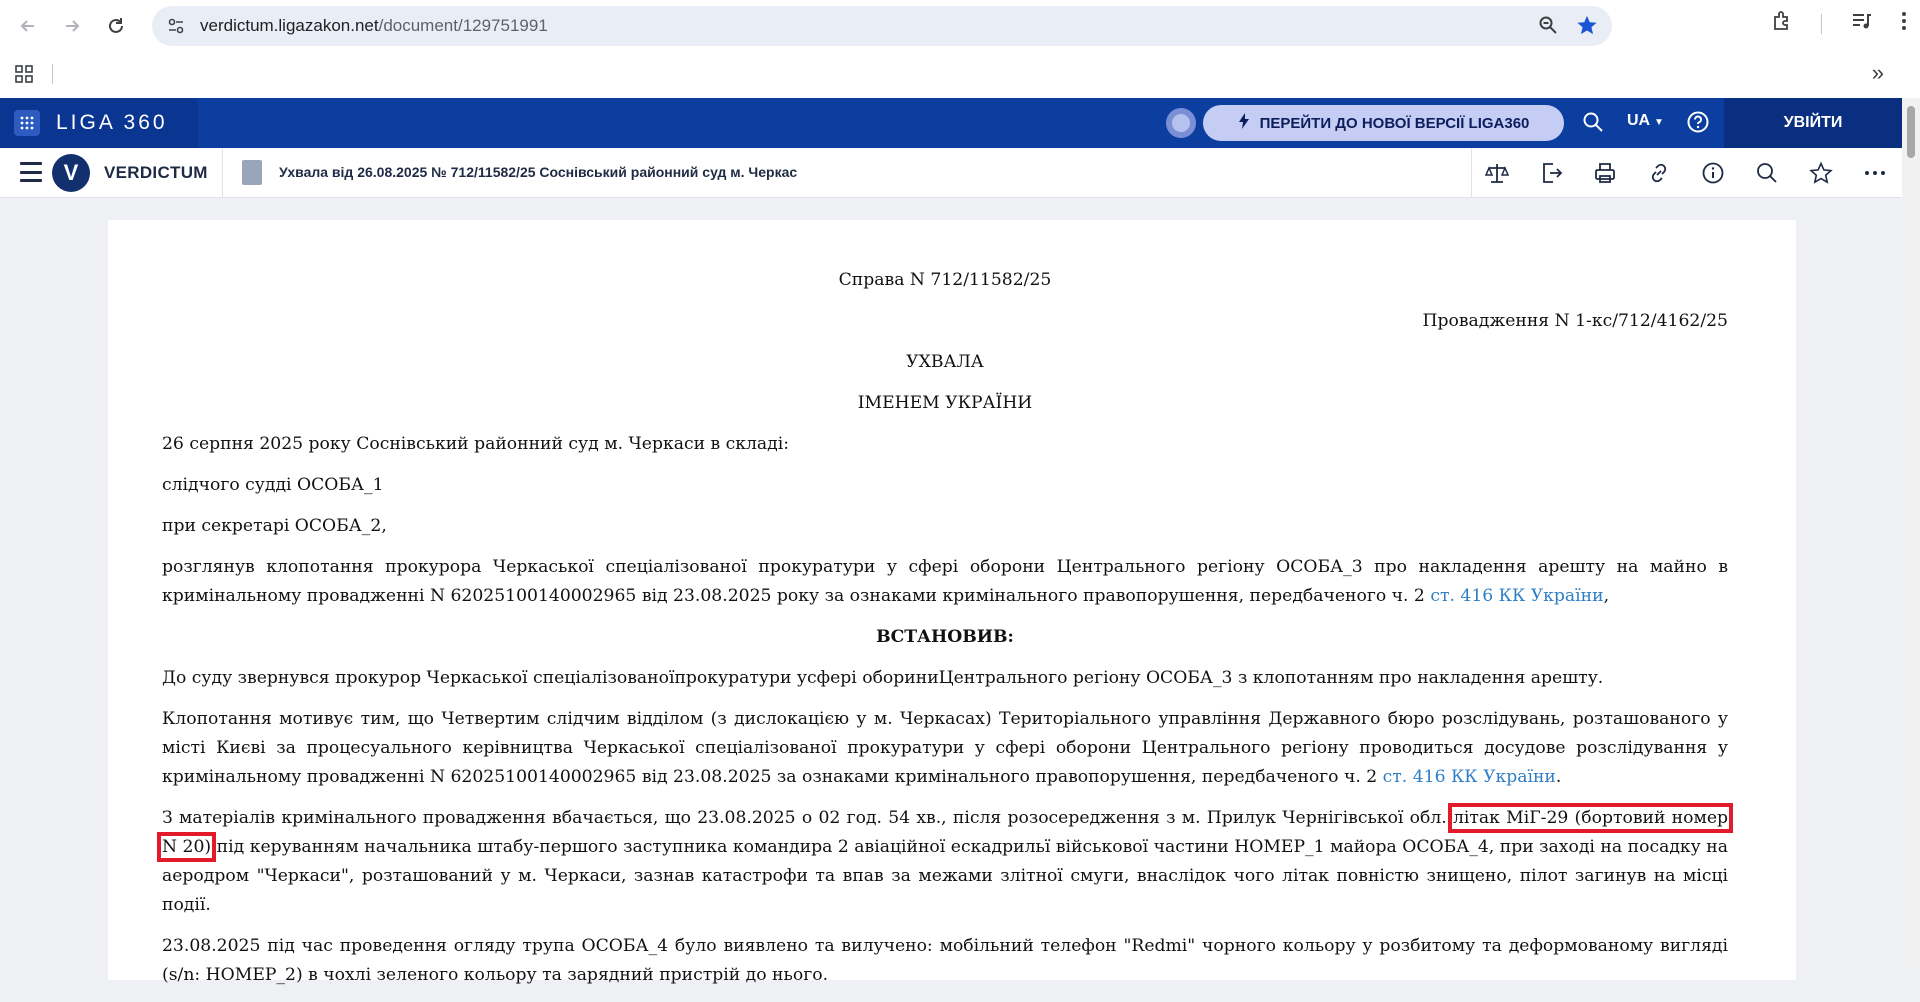  Describe the element at coordinates (1181, 123) in the screenshot. I see `user-status-icon` at that location.